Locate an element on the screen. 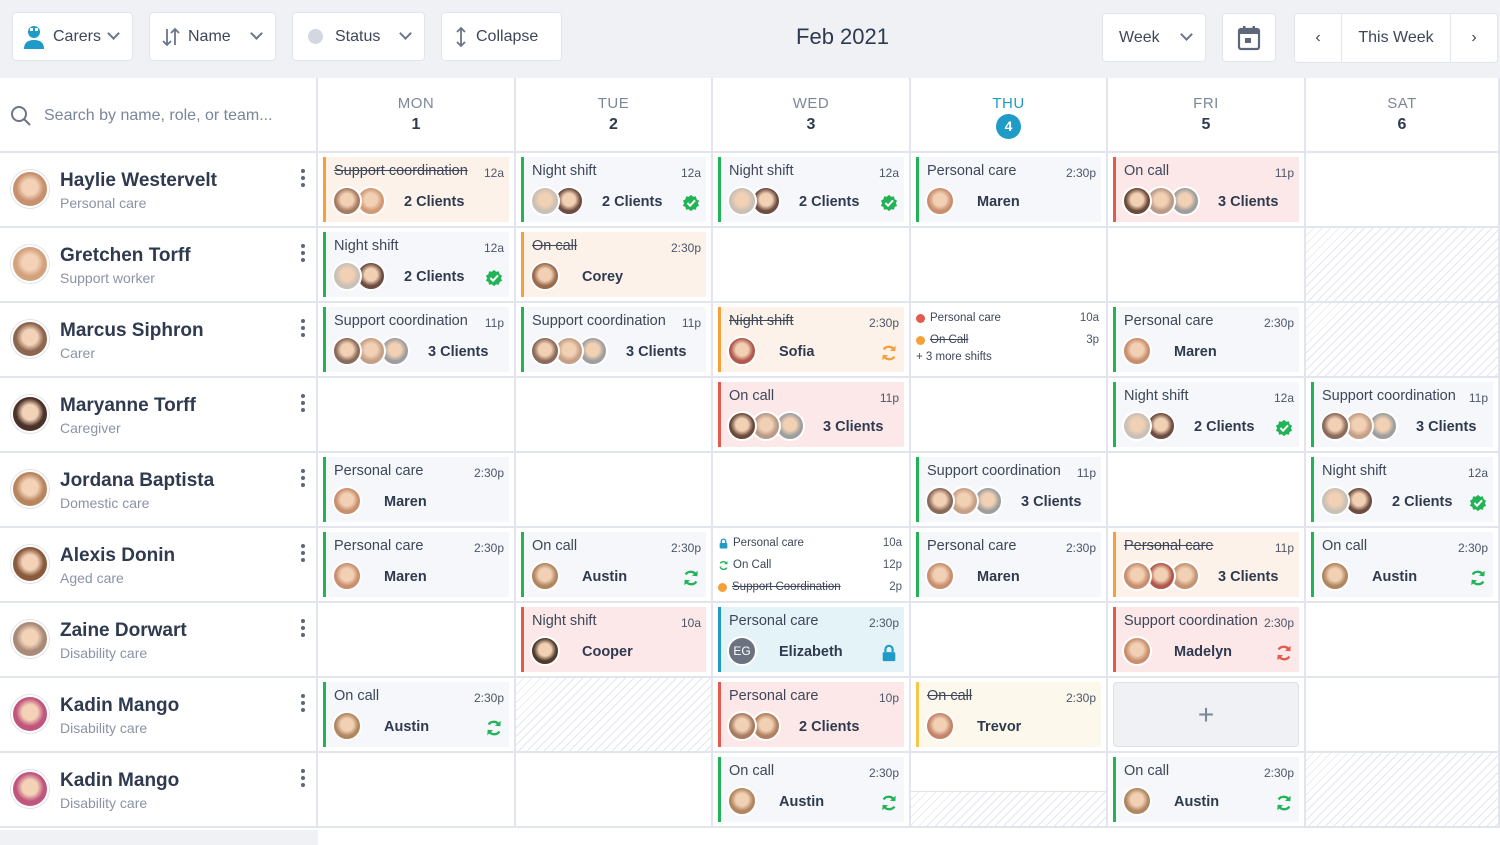  schedule-cell: Personal care 10p 2 Clients is located at coordinates (812, 714).